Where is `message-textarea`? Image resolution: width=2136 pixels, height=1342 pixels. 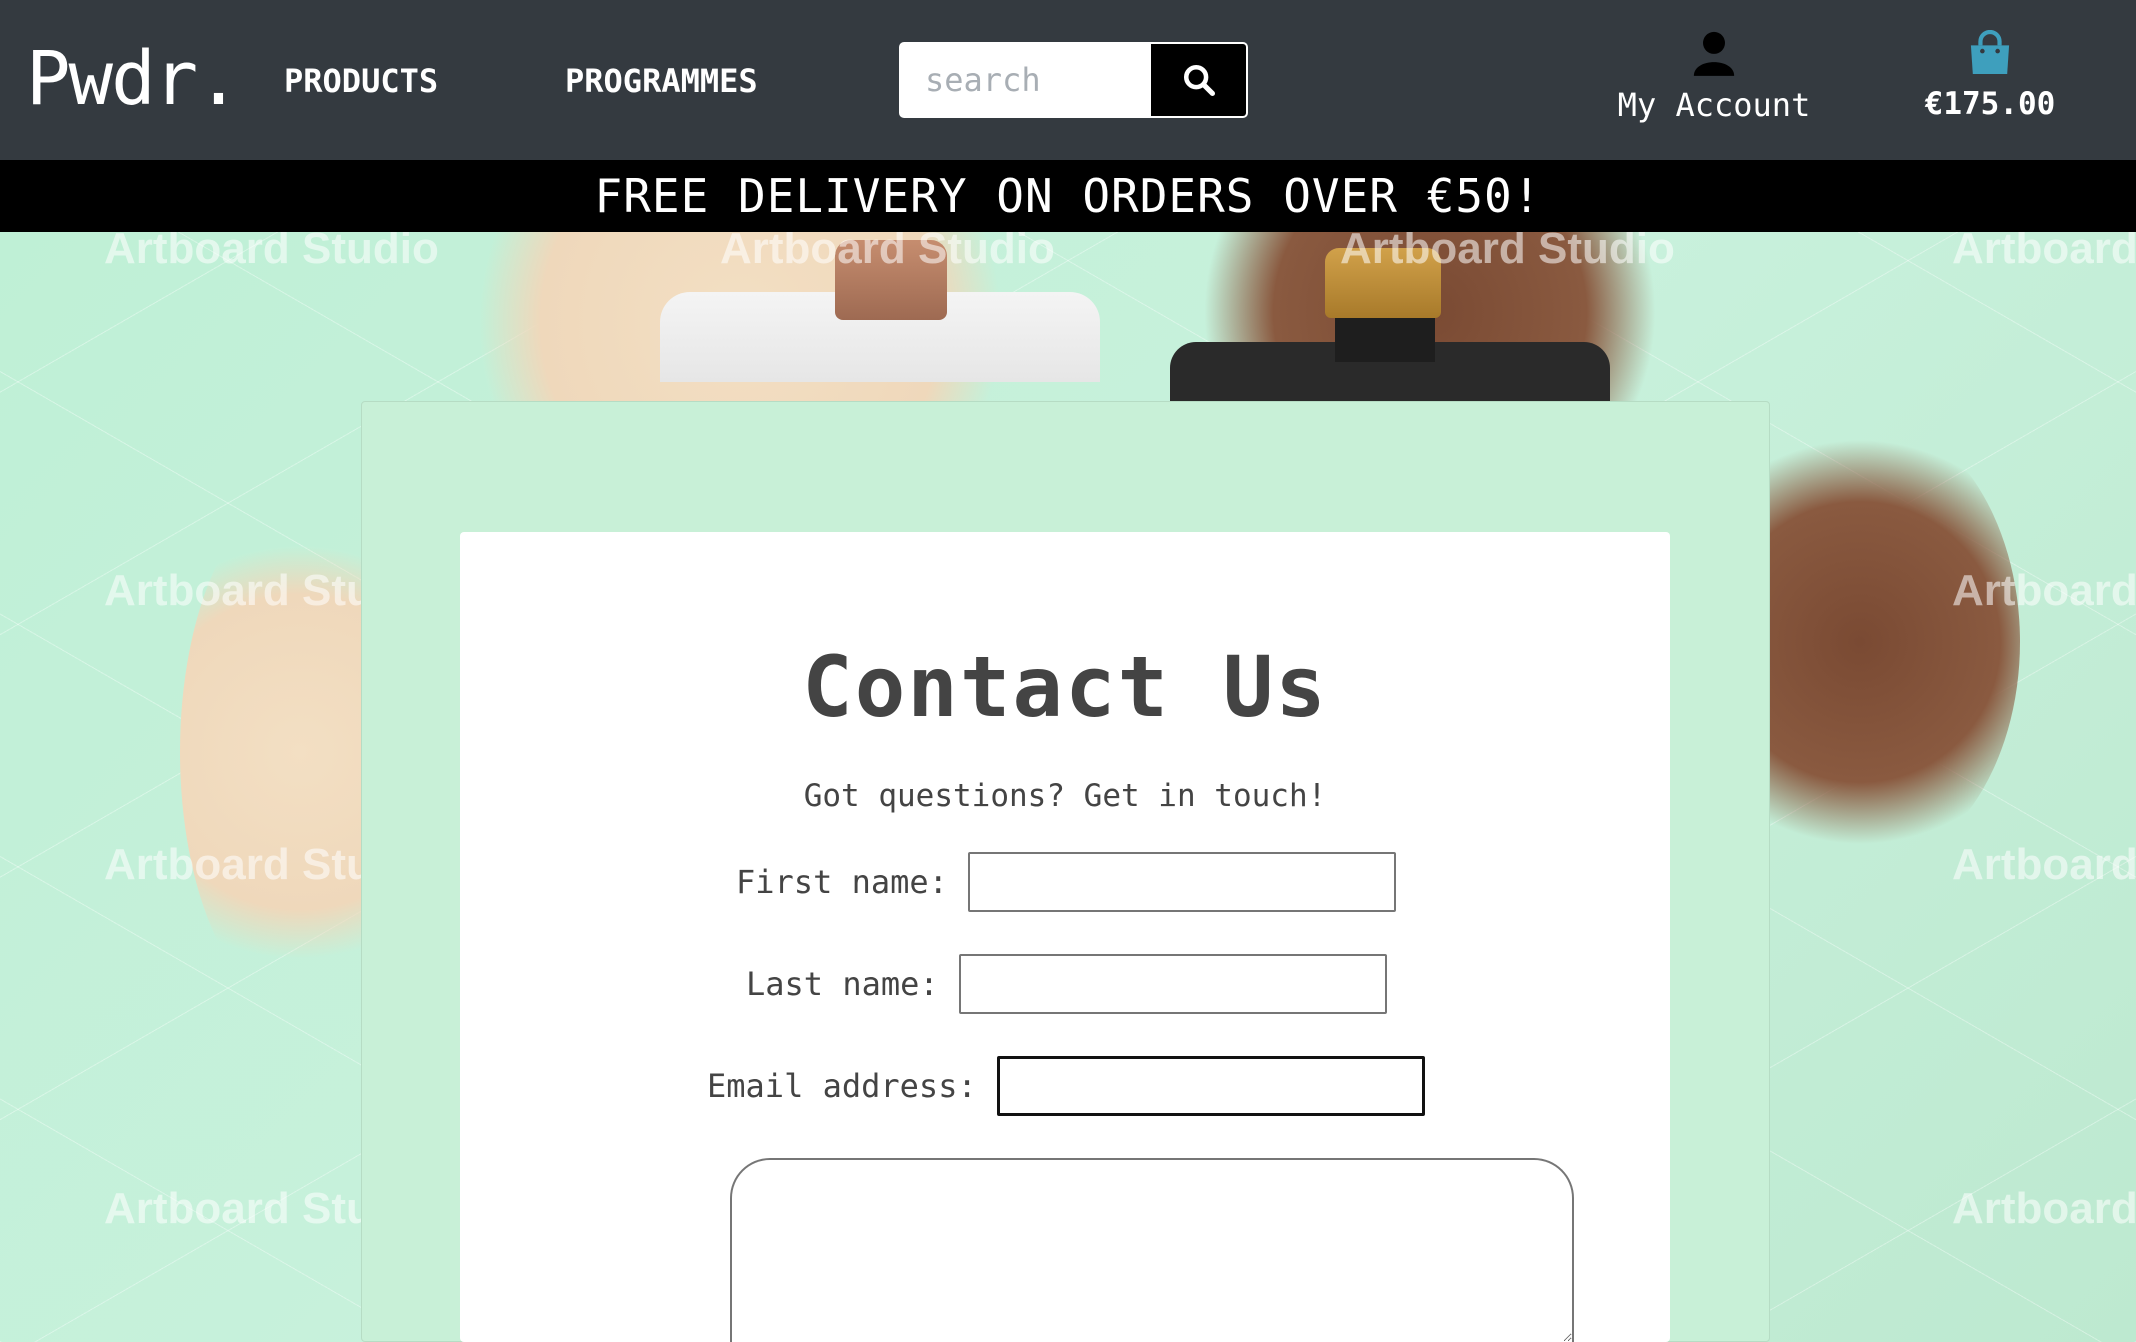
message-textarea is located at coordinates (1152, 1250).